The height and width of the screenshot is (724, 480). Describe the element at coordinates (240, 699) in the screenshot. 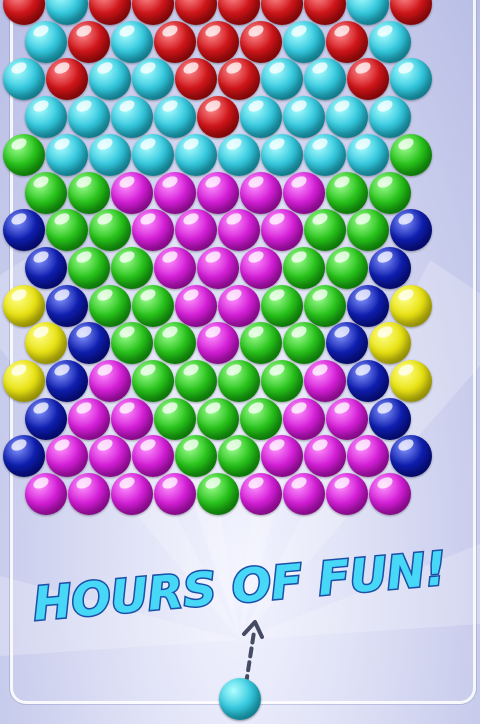

I see `shooter-bubble` at that location.